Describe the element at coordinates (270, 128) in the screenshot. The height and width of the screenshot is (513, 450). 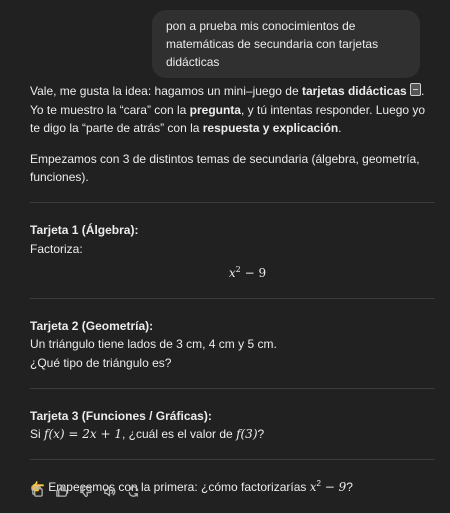
I see `intro-bold: respuesta y explicación` at that location.